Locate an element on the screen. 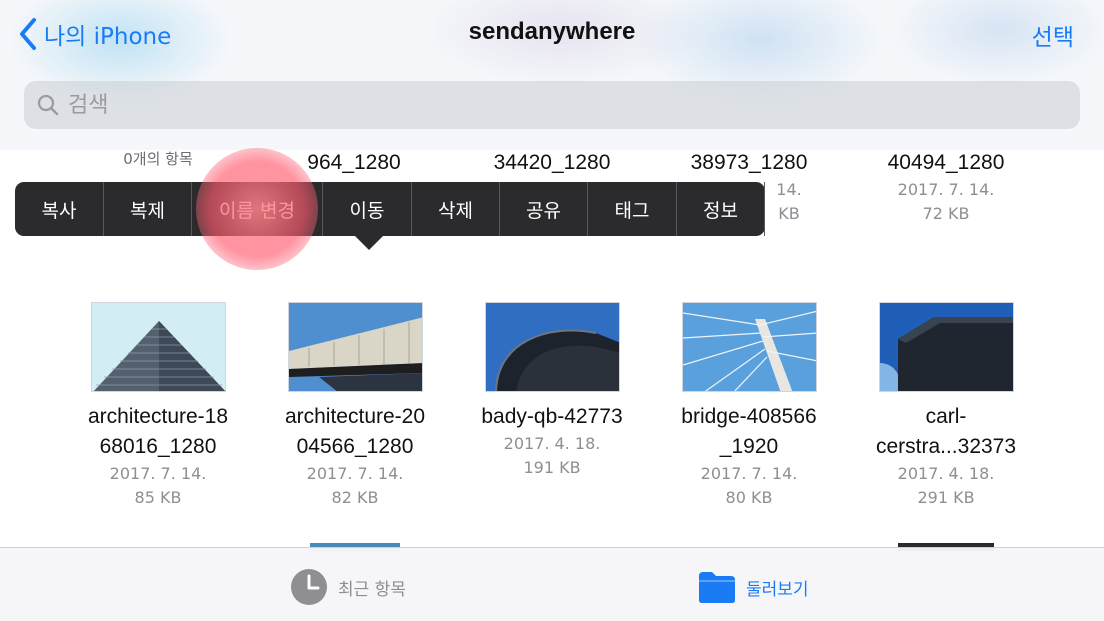 The height and width of the screenshot is (621, 1104). menu-item-duplicate: 복제 is located at coordinates (148, 209).